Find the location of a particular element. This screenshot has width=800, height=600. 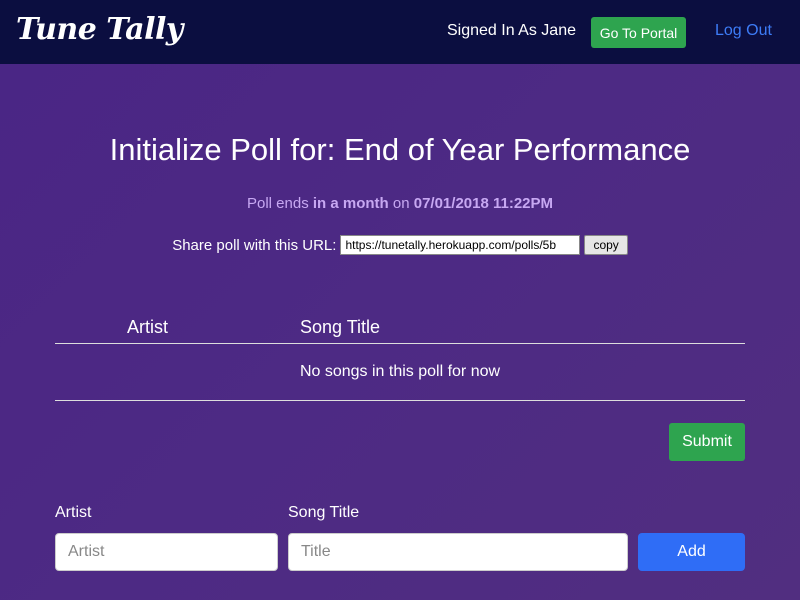

poll-ends-relative: in a month is located at coordinates (350, 203).